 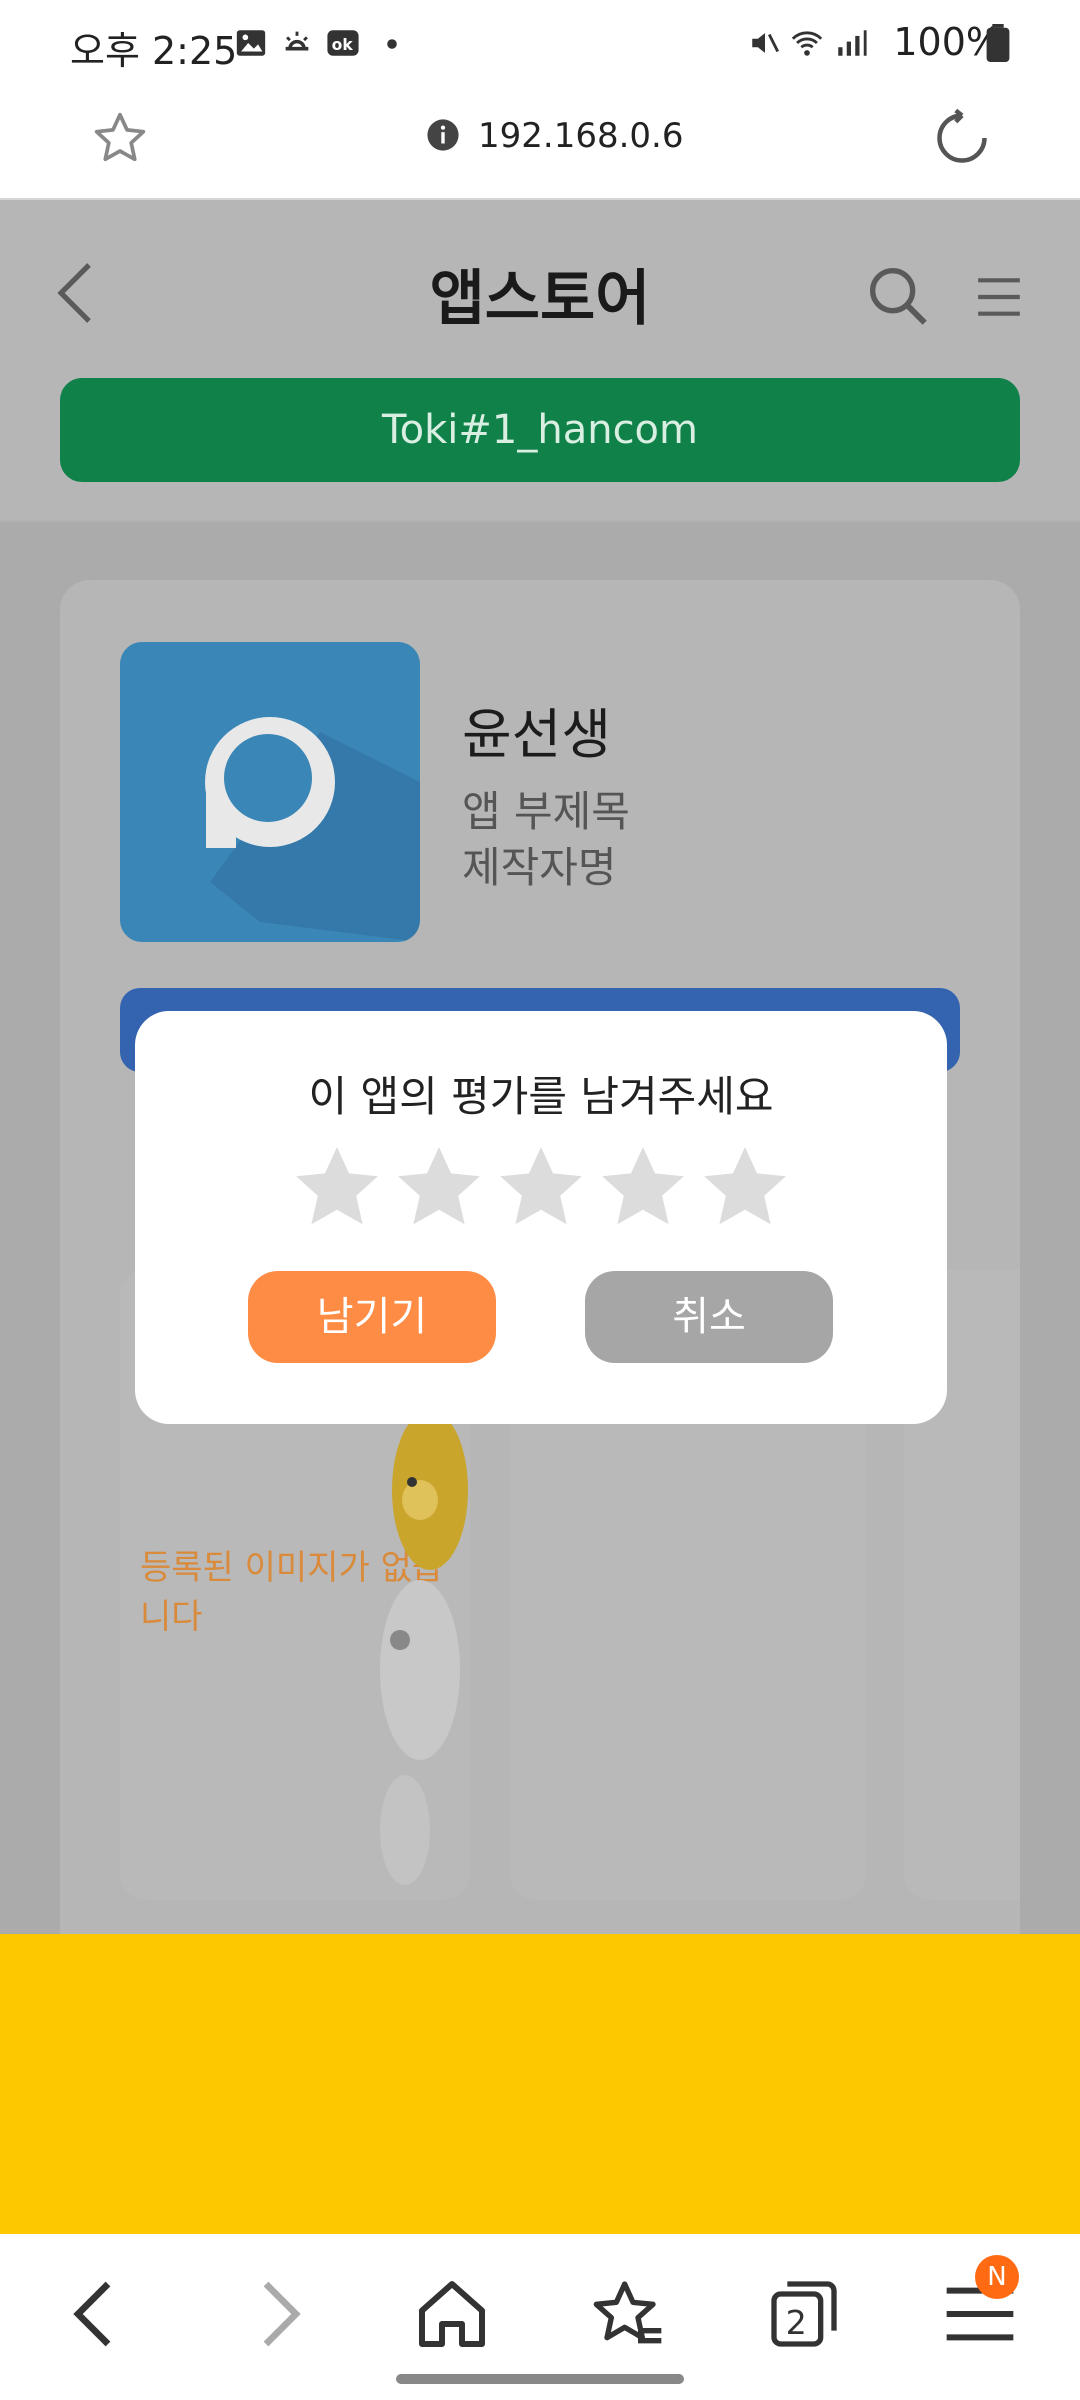 What do you see at coordinates (540, 430) in the screenshot?
I see `user-bar: Toki#1_hancom` at bounding box center [540, 430].